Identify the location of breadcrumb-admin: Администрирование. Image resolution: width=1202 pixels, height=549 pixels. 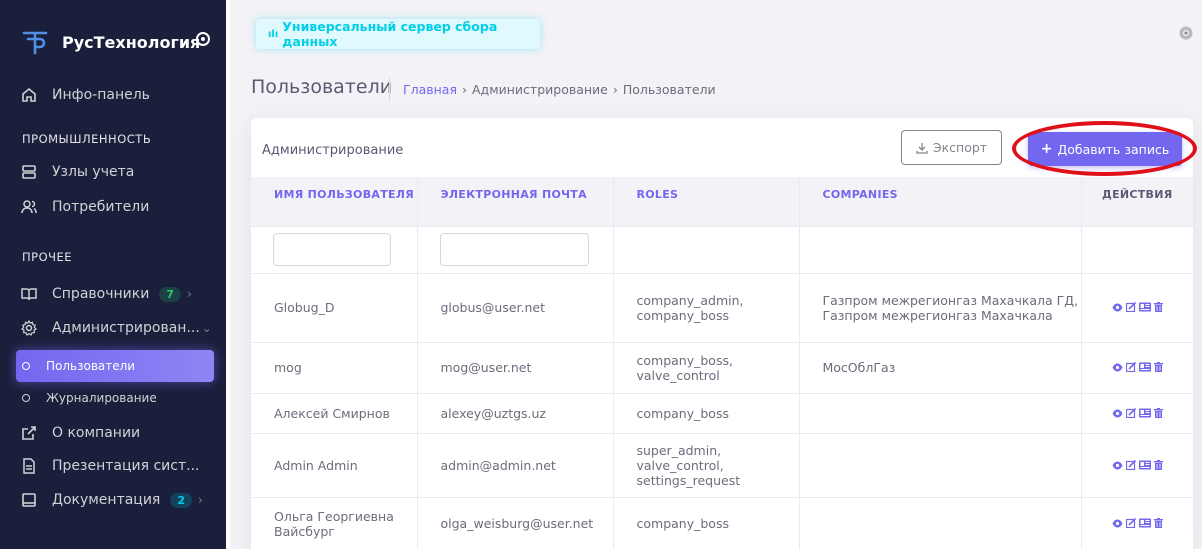
(540, 89).